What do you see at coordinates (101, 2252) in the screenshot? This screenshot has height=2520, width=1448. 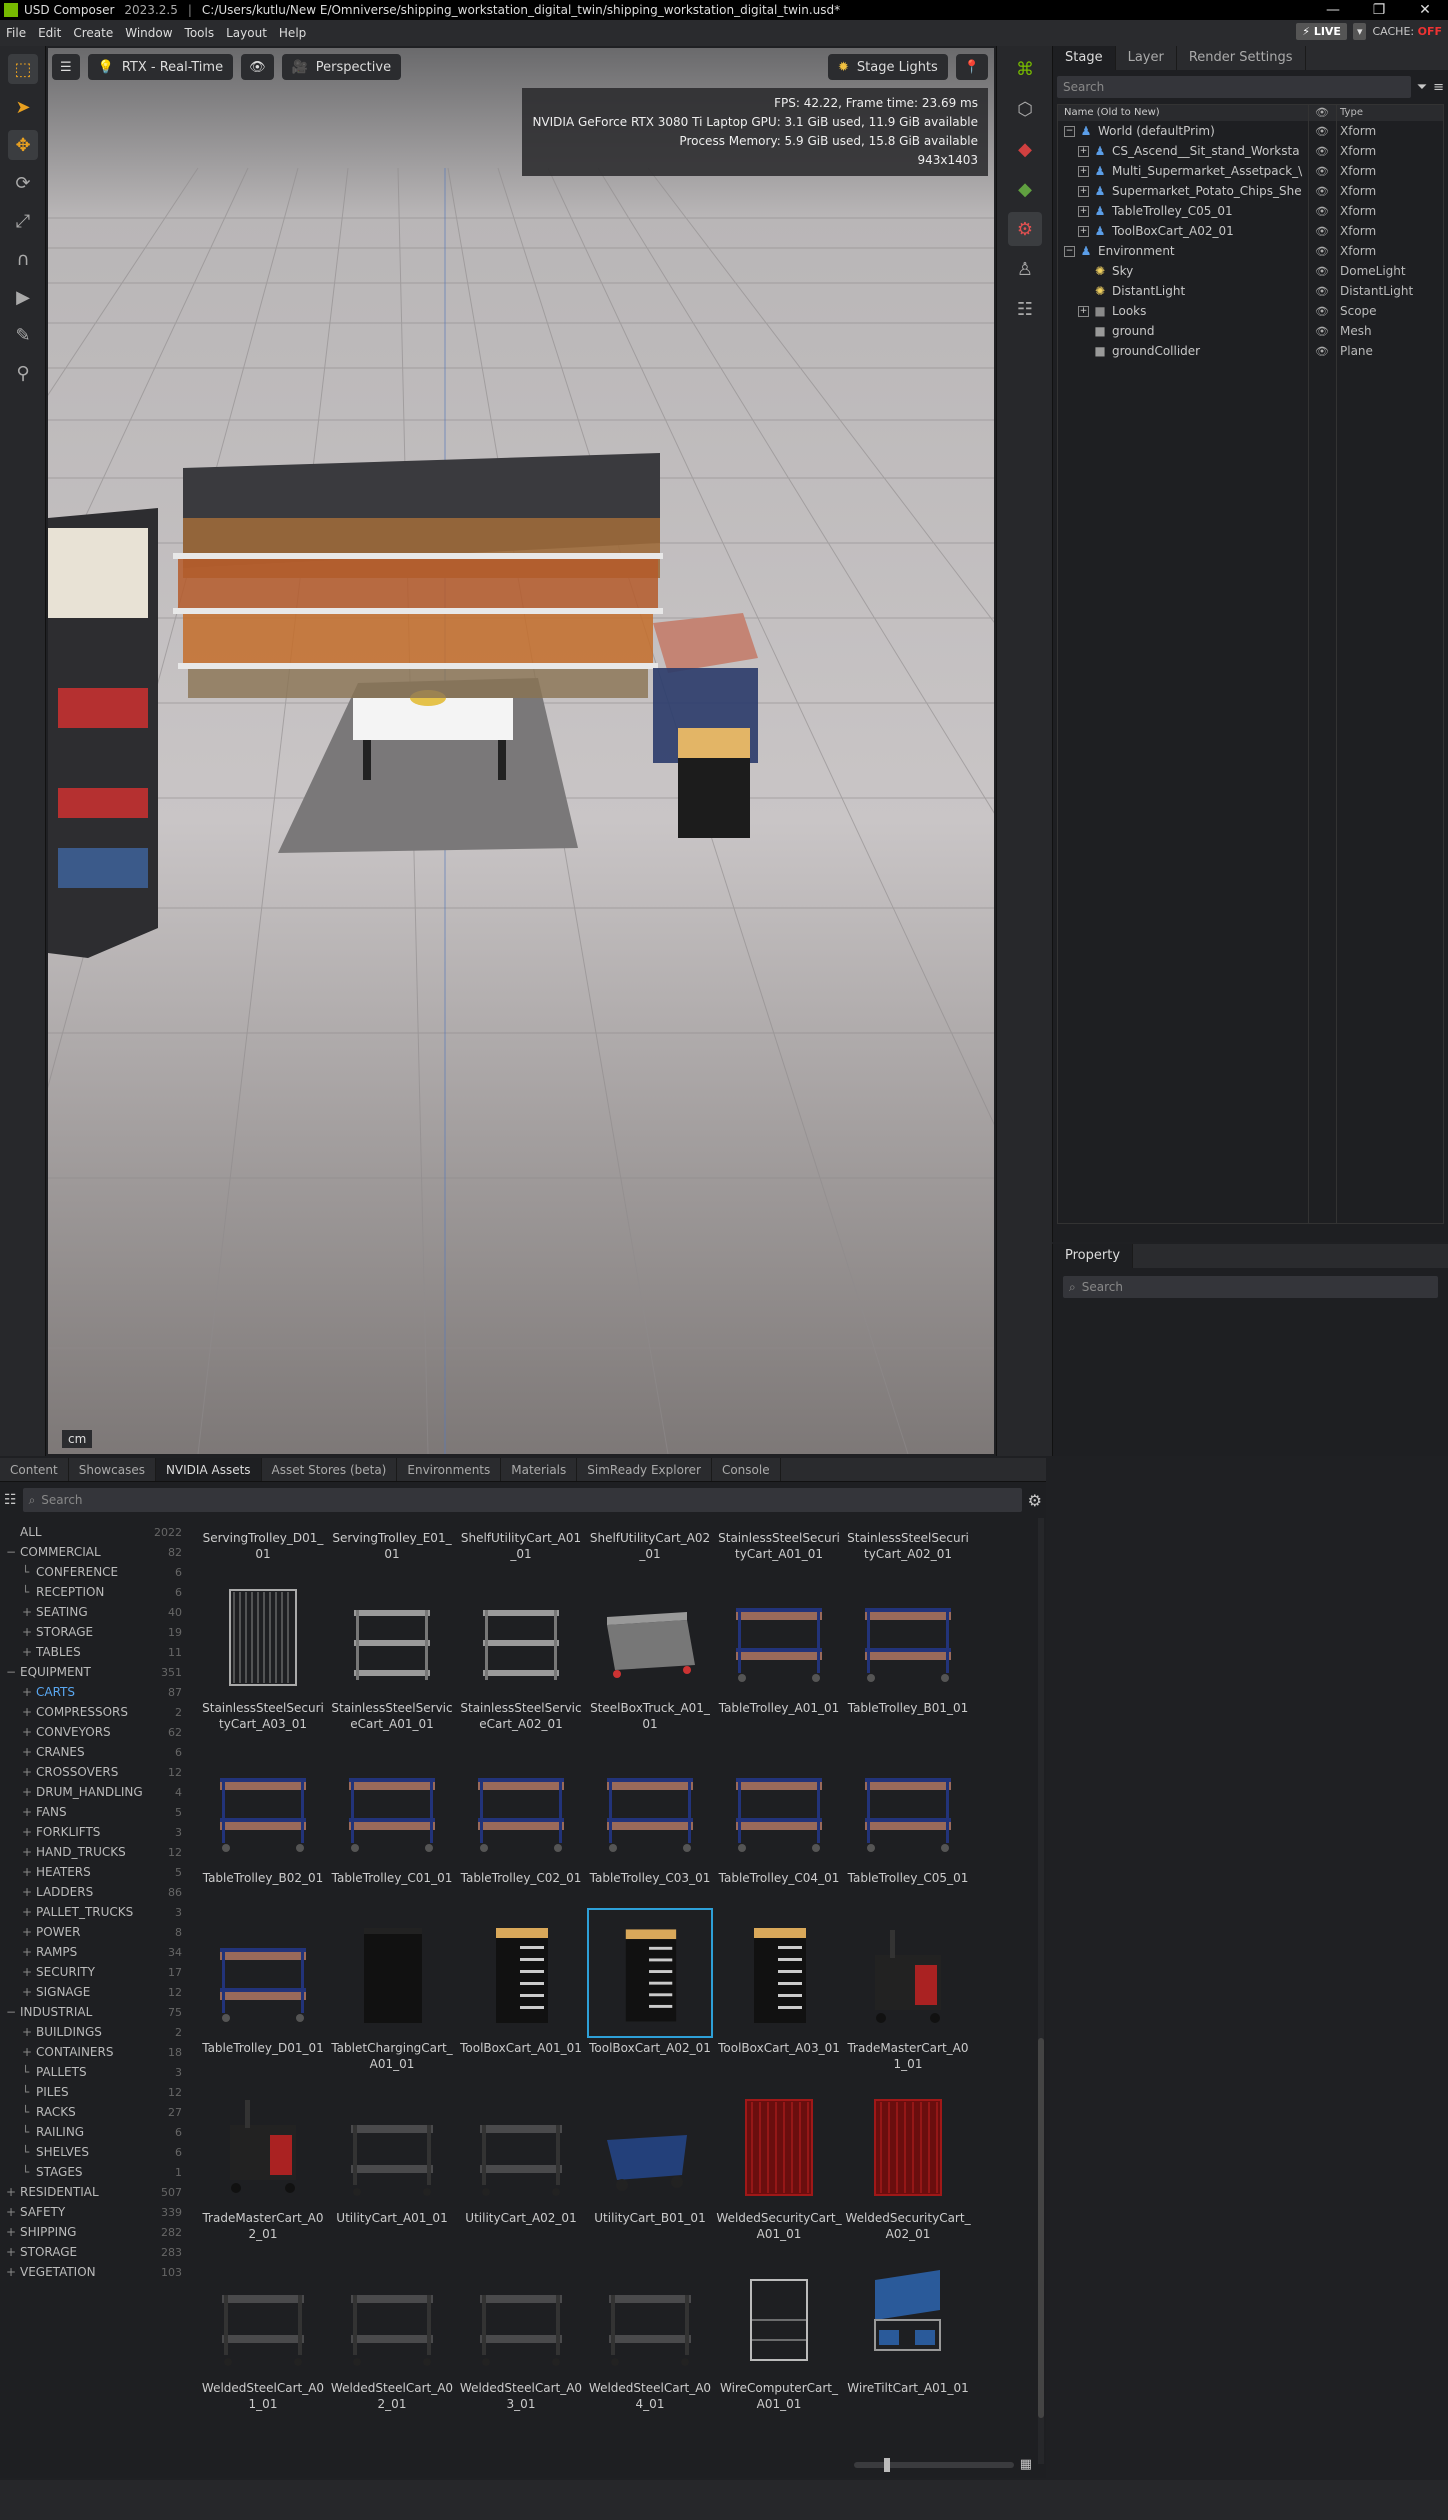 I see `category-item: + STORAGE 283` at bounding box center [101, 2252].